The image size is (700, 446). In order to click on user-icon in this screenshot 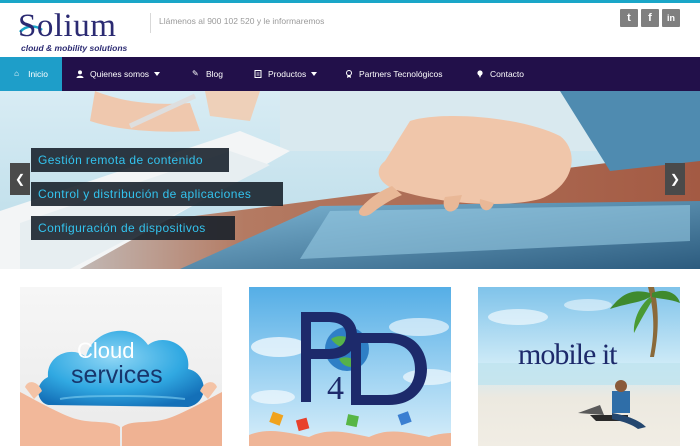, I will do `click(80, 74)`.